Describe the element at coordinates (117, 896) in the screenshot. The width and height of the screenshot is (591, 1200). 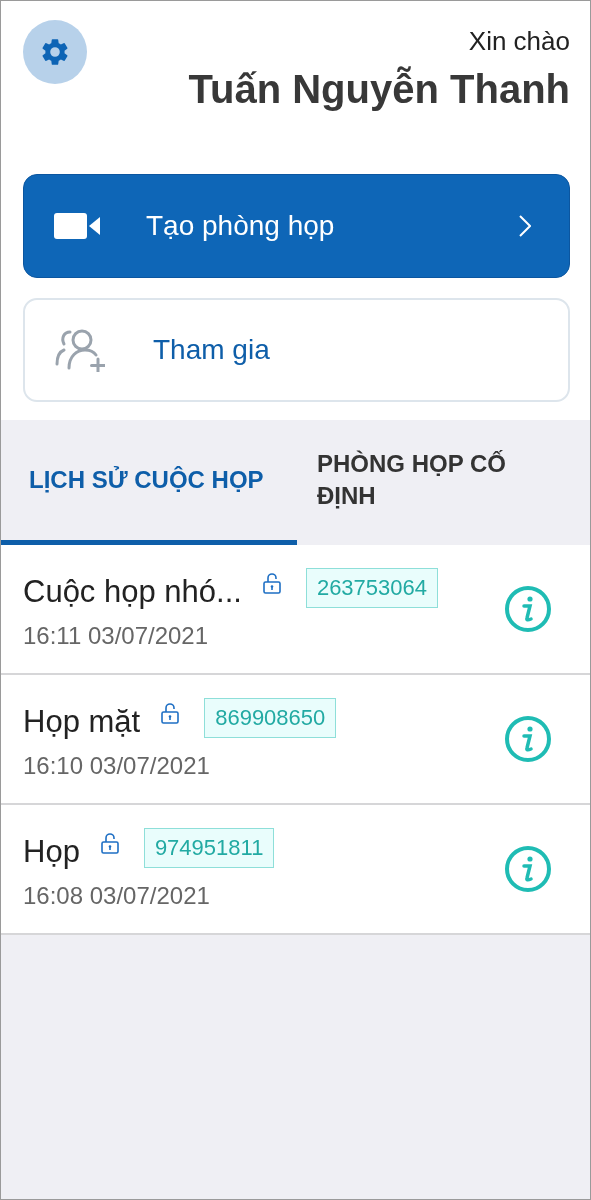
I see `meeting-time: 16:08 03/07/2021` at that location.